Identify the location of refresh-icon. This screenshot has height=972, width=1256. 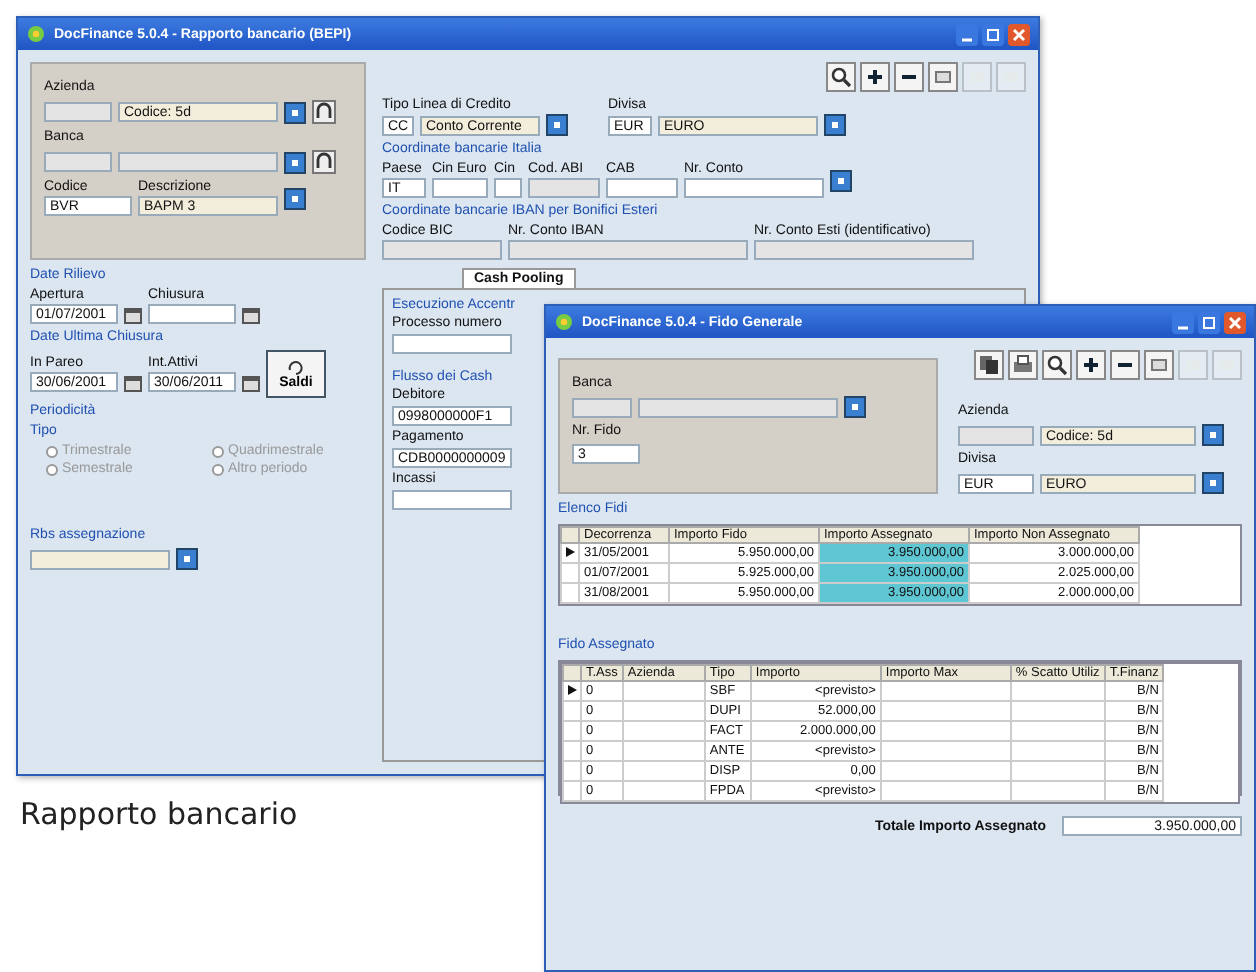
(296, 367).